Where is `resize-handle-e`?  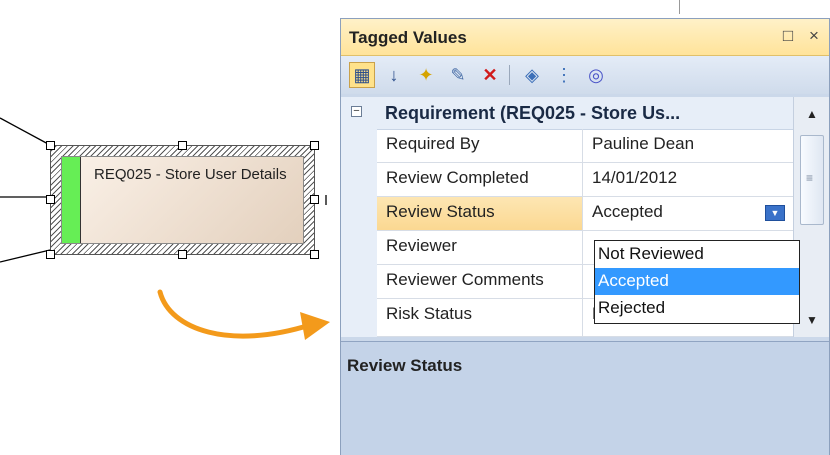
resize-handle-e is located at coordinates (314, 199).